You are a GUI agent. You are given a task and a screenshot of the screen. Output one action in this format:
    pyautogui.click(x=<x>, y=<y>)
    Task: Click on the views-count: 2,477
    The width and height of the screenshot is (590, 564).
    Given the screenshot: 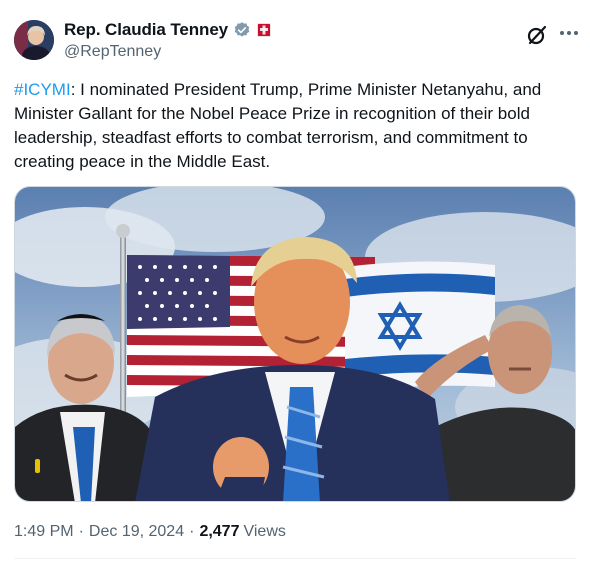 What is the action you would take?
    pyautogui.click(x=219, y=531)
    